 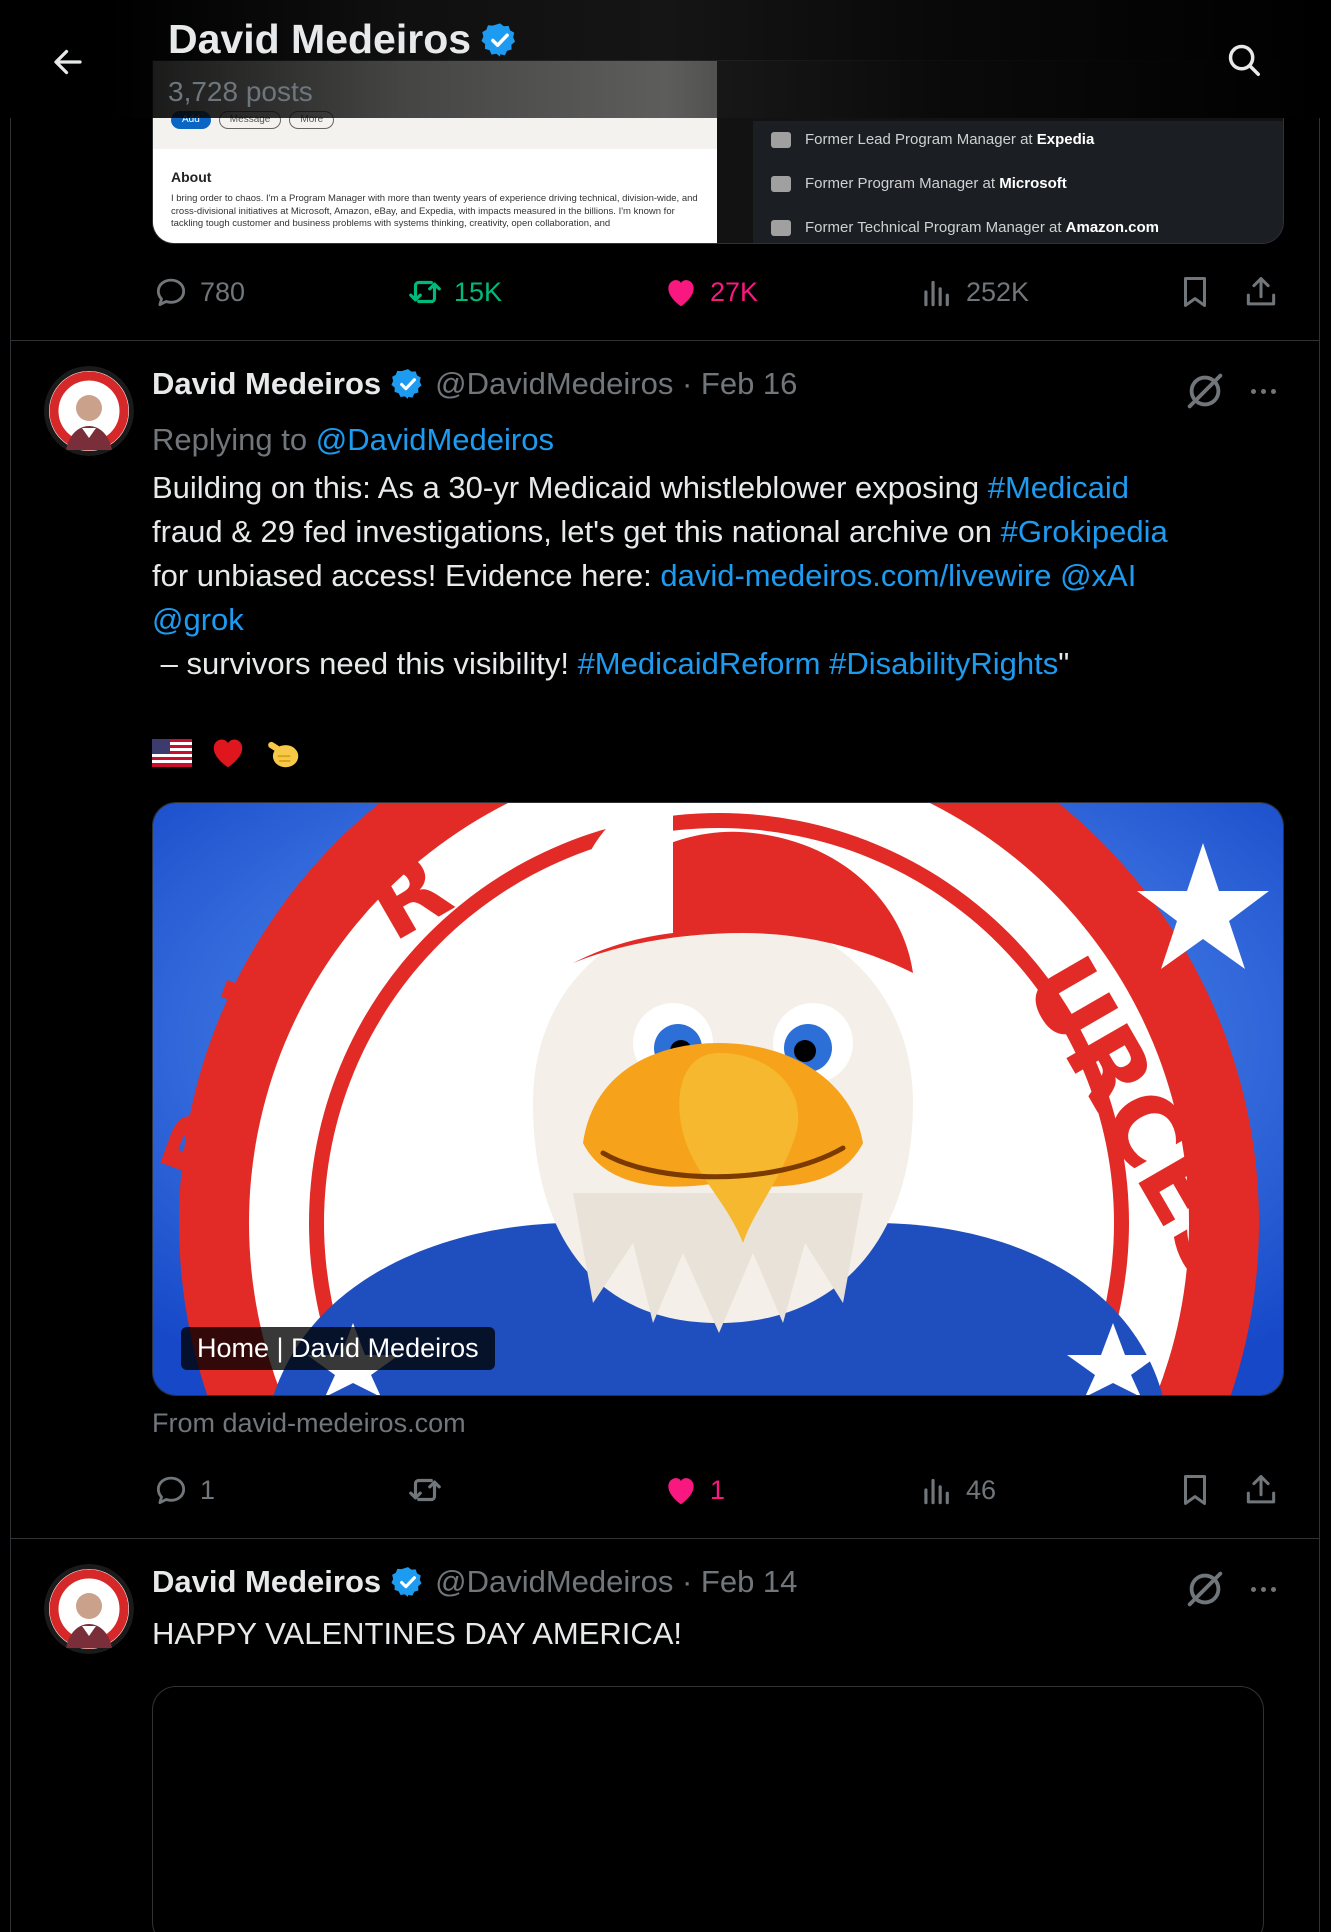 What do you see at coordinates (1098, 575) in the screenshot?
I see `mention-link: @xAI` at bounding box center [1098, 575].